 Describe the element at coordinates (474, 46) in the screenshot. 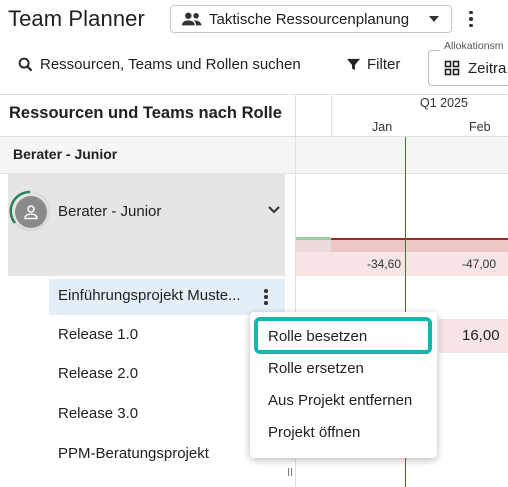

I see `allocation-legend: Allokationsm` at that location.